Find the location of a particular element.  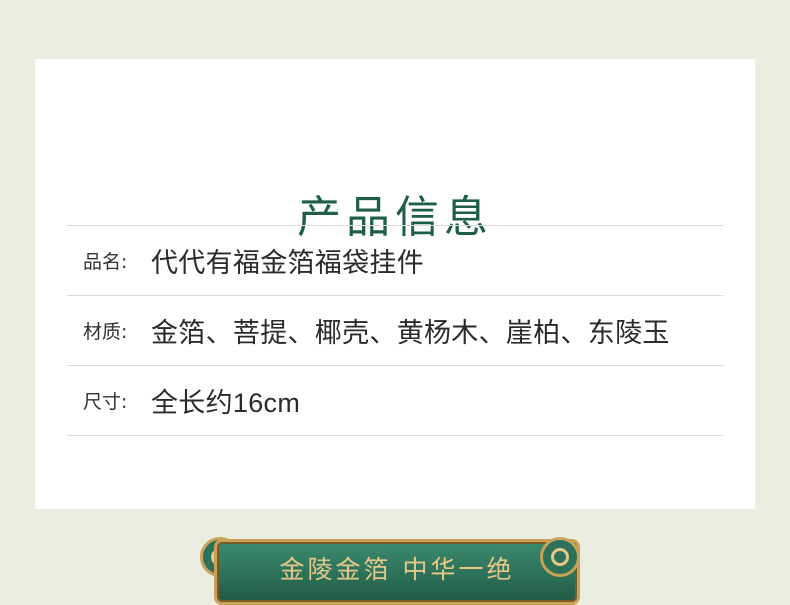

footer-banner: 金陵金箔 中华一绝 is located at coordinates (397, 572).